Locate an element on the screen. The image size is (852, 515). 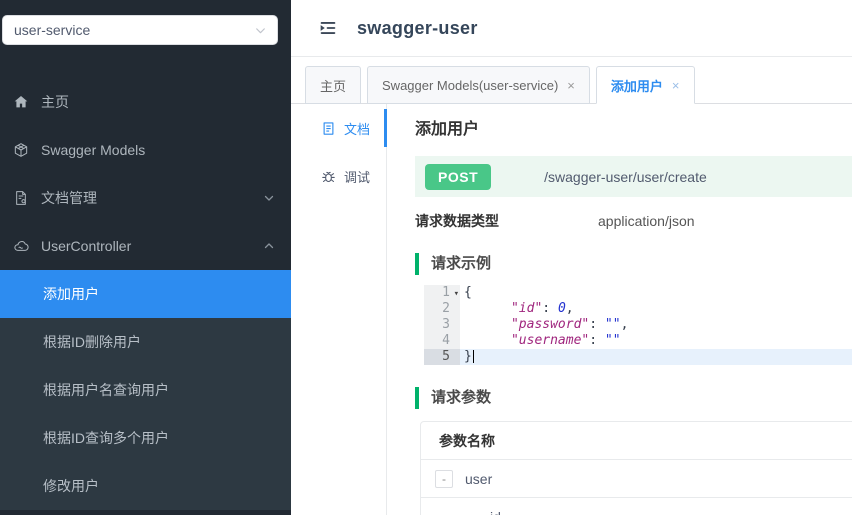
content-type-row: 请求数据类型 application/json is located at coordinates (633, 221).